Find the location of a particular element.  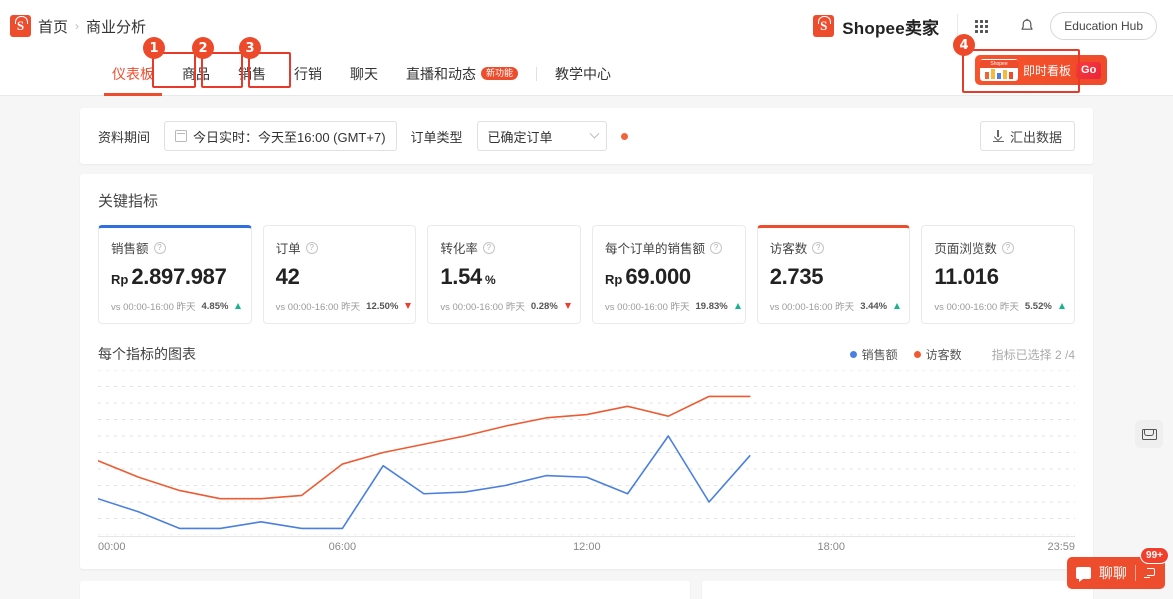

legend-item-sales: 销售额 is located at coordinates (873, 354).